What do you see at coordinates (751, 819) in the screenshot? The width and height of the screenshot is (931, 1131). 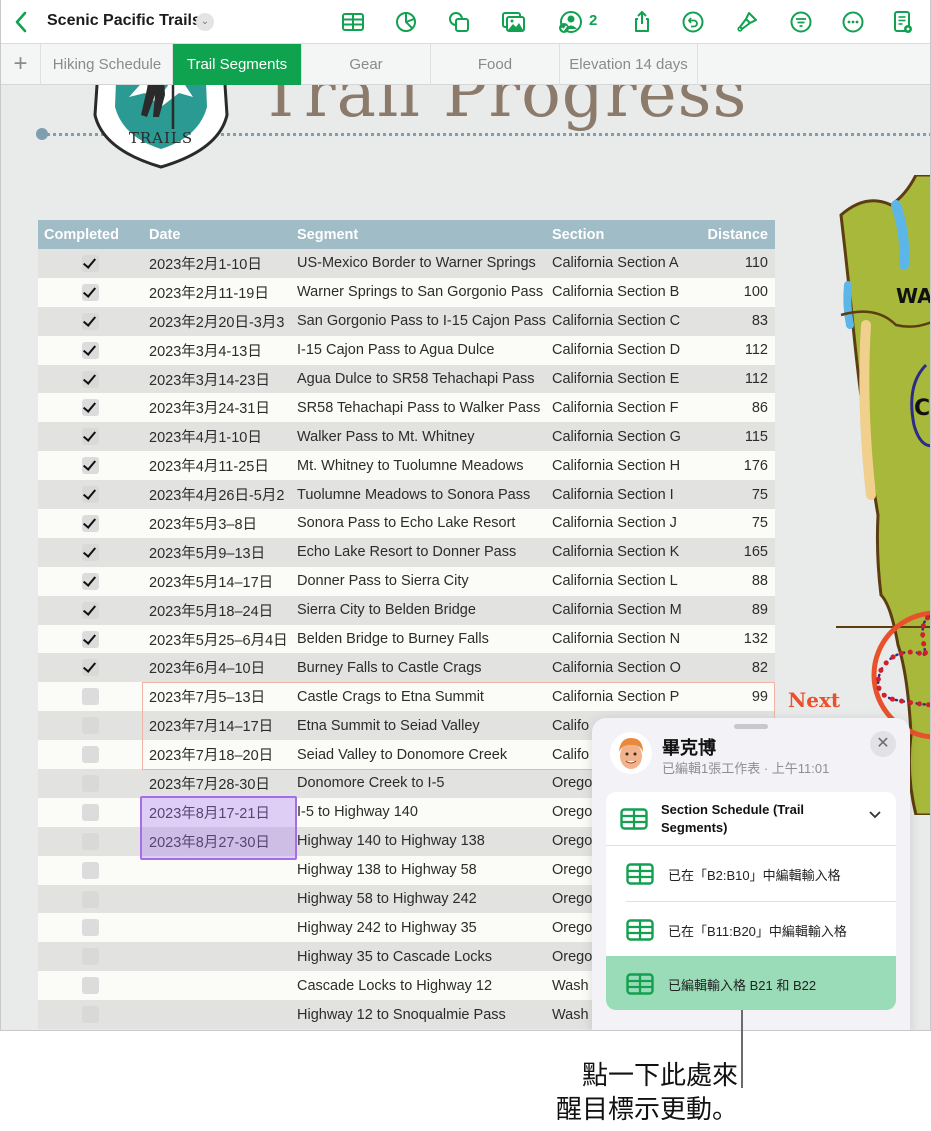 I see `table-activity-header: Section Schedule (Trail Segments)` at bounding box center [751, 819].